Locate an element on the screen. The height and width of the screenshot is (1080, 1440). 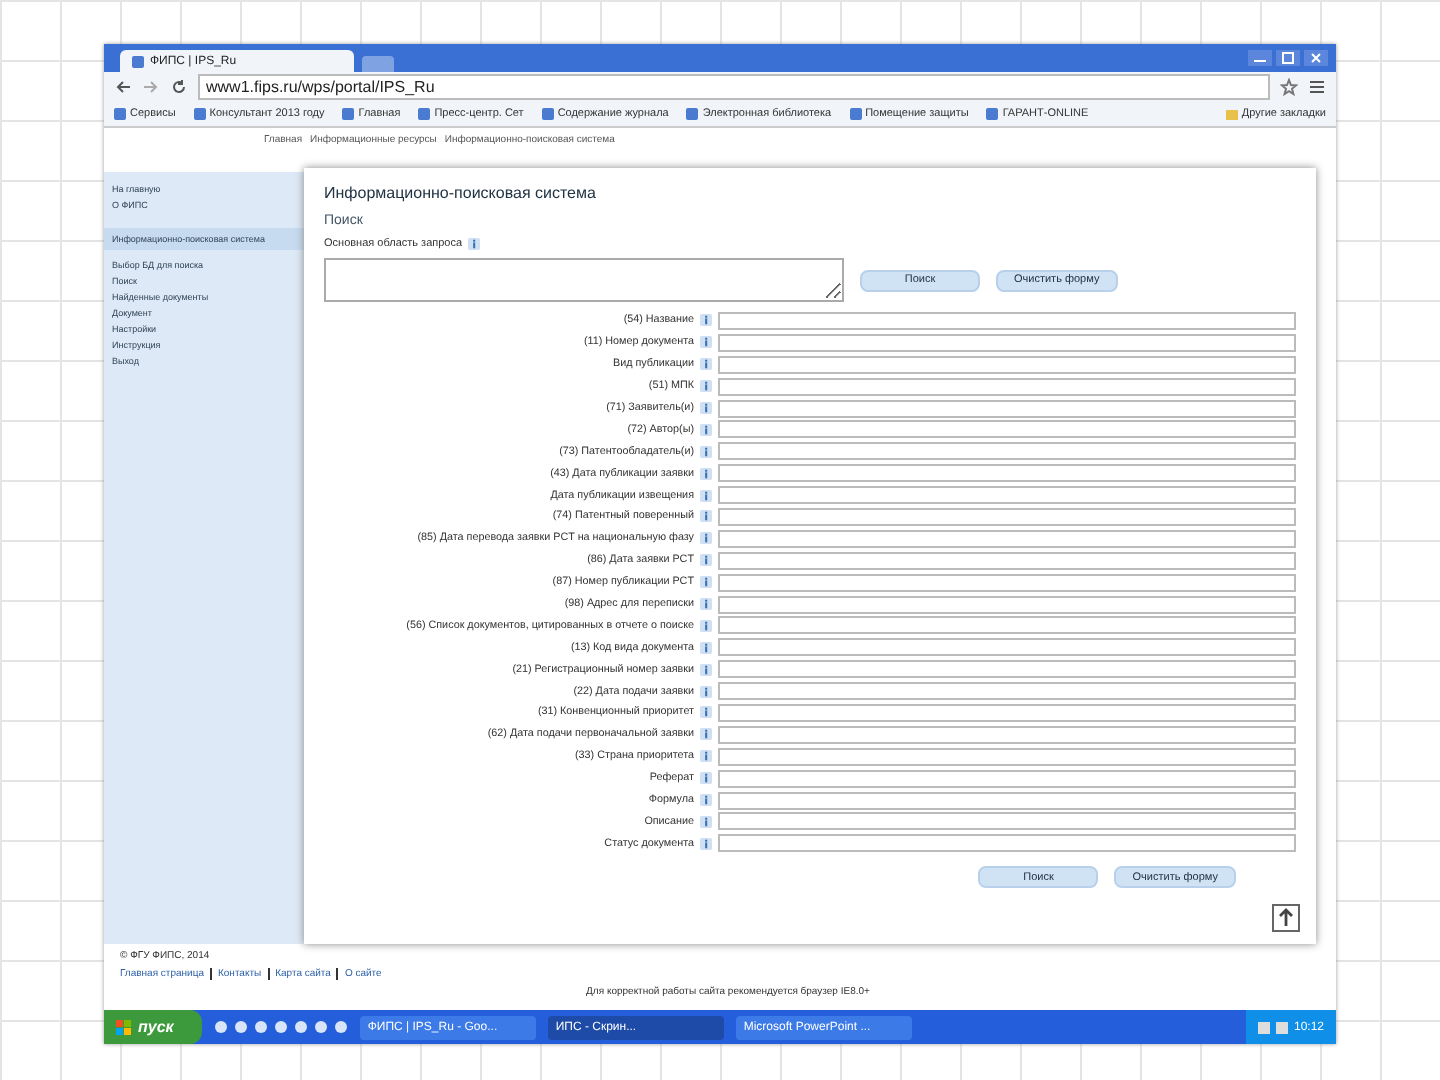
panel-title: Информационно-поисковая система is located at coordinates (461, 193).